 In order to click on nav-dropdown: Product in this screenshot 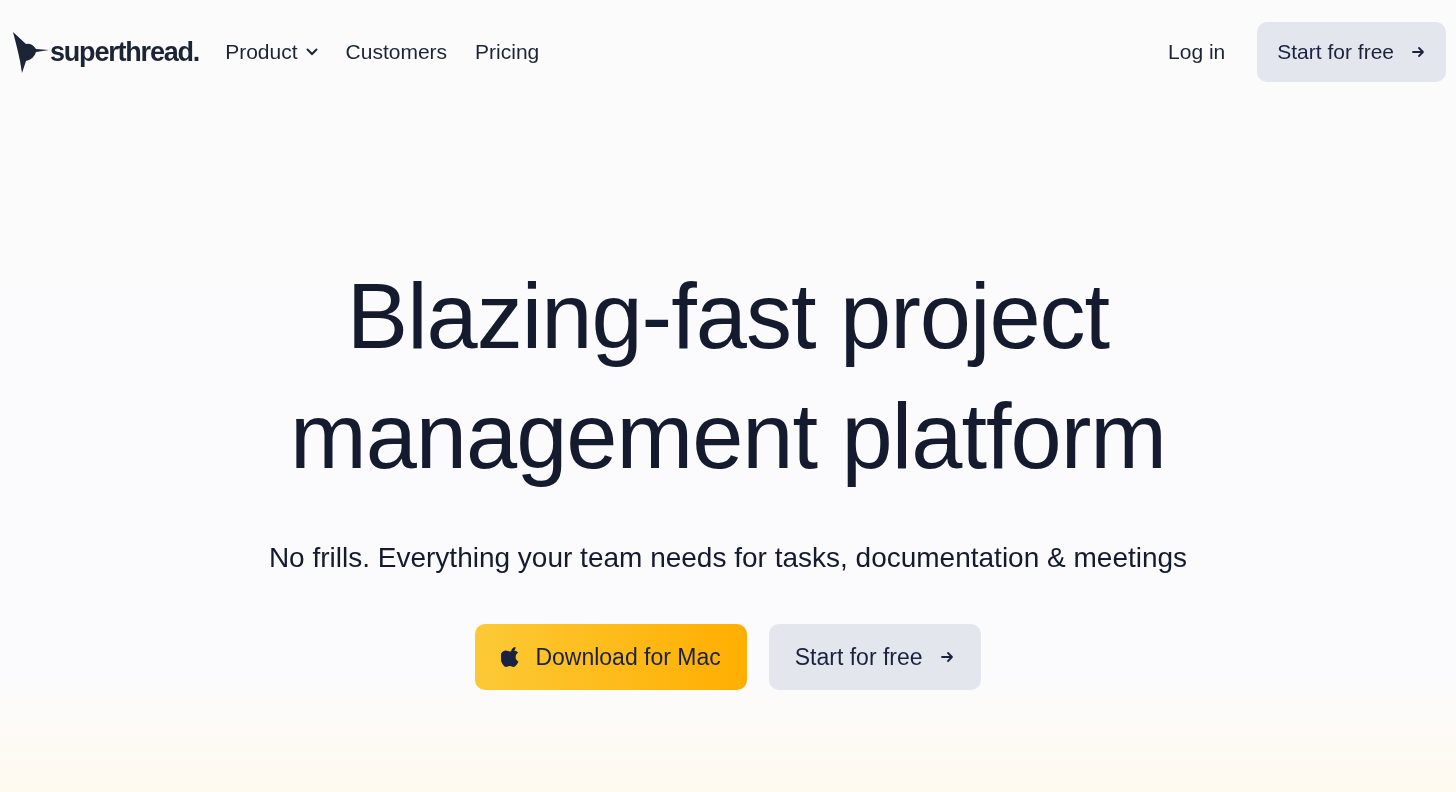, I will do `click(271, 52)`.